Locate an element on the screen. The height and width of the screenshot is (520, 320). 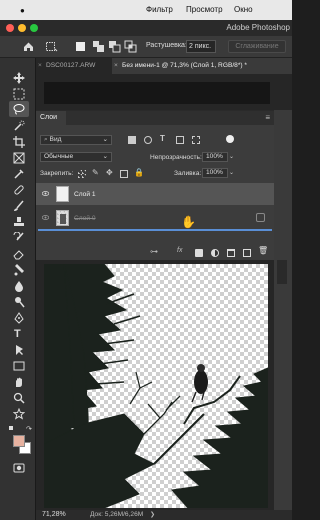
trash-icon: 🗑 is located at coordinates (263, 250).